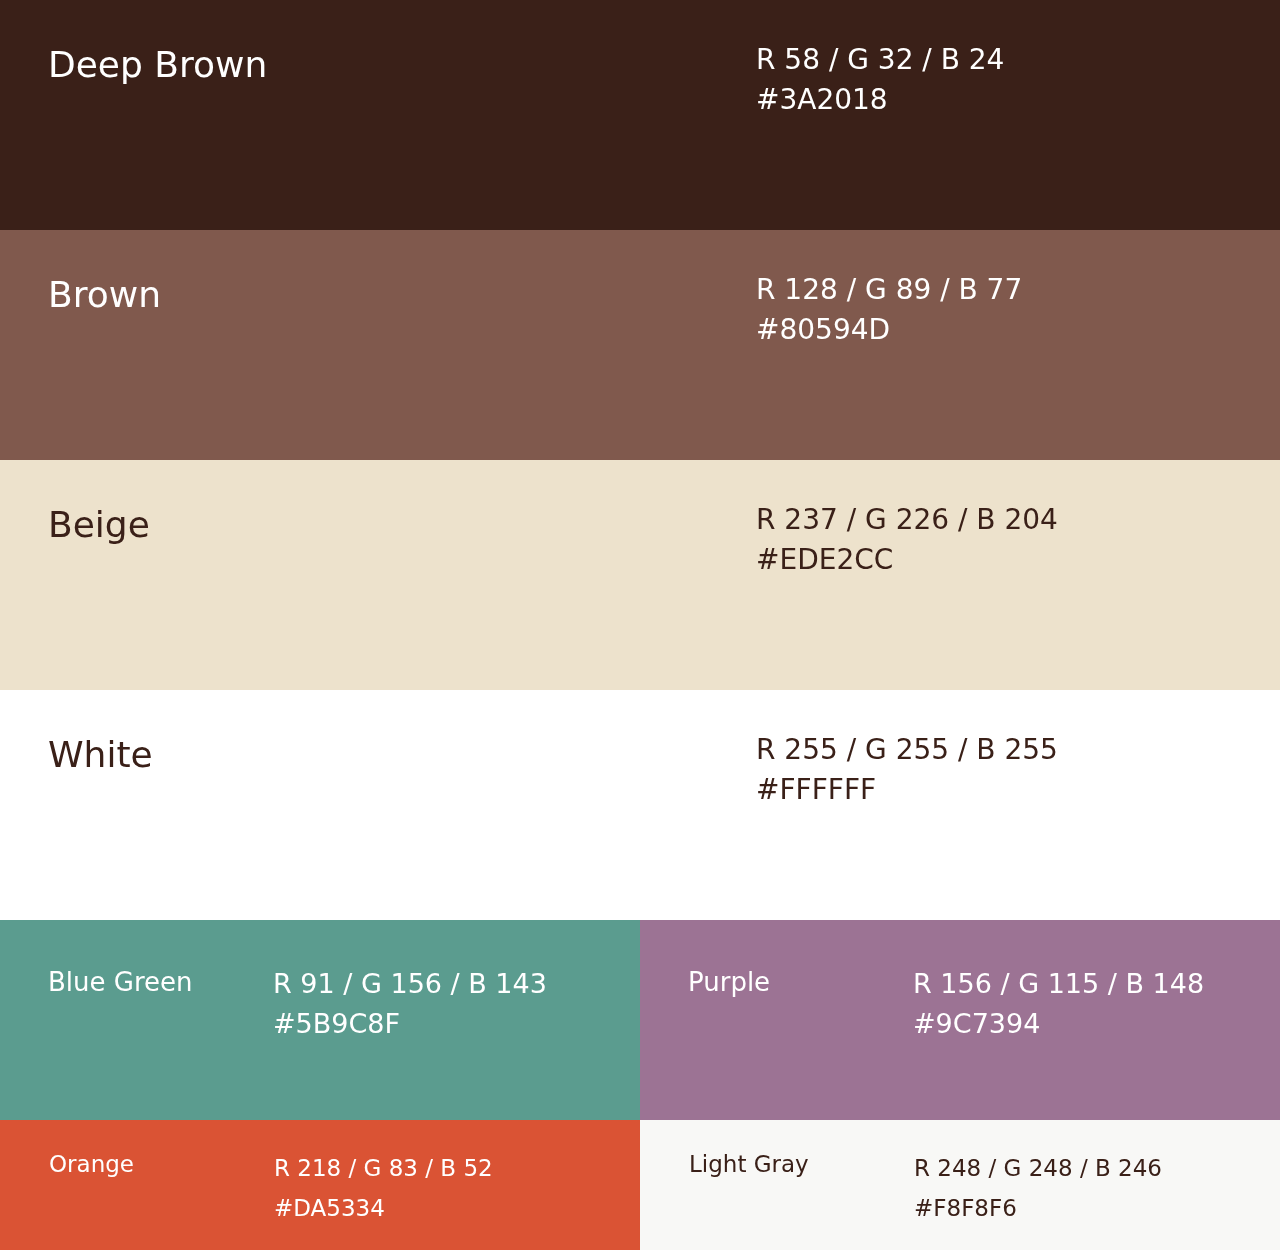  I want to click on color-name: Brown, so click(105, 295).